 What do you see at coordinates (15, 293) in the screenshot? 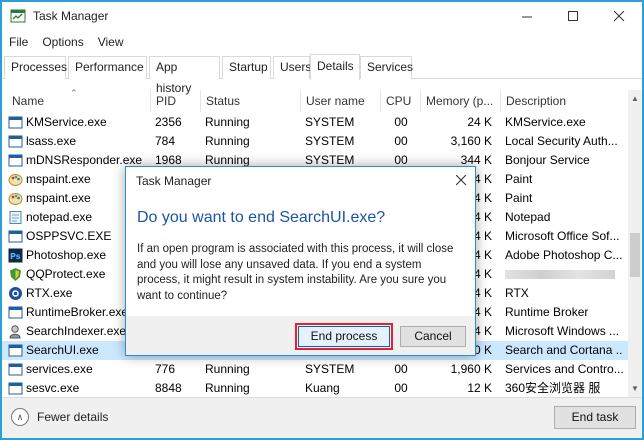
I see `rtx-icon` at bounding box center [15, 293].